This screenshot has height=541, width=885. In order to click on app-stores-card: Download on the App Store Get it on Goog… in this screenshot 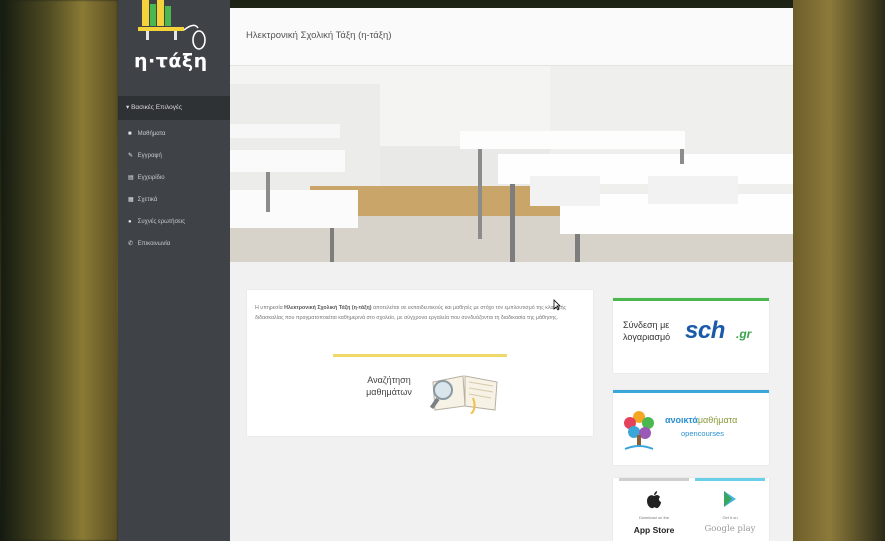, I will do `click(691, 509)`.